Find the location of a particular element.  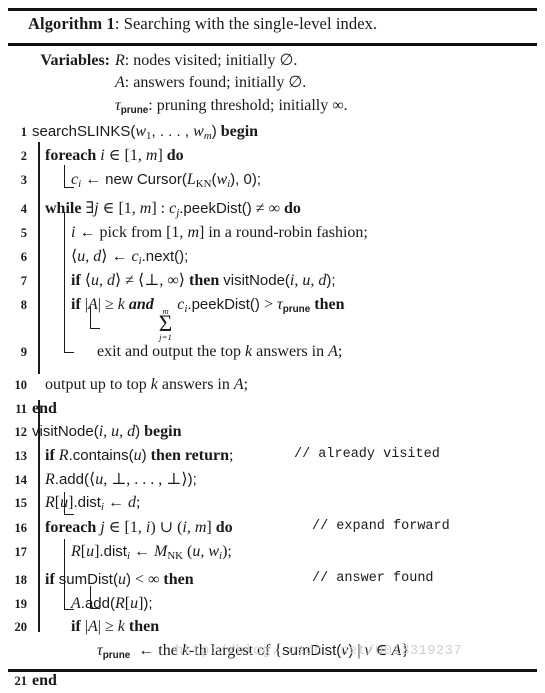

line-body: ci ← new Cursor(LKN(wi), 0); is located at coordinates (285, 180).